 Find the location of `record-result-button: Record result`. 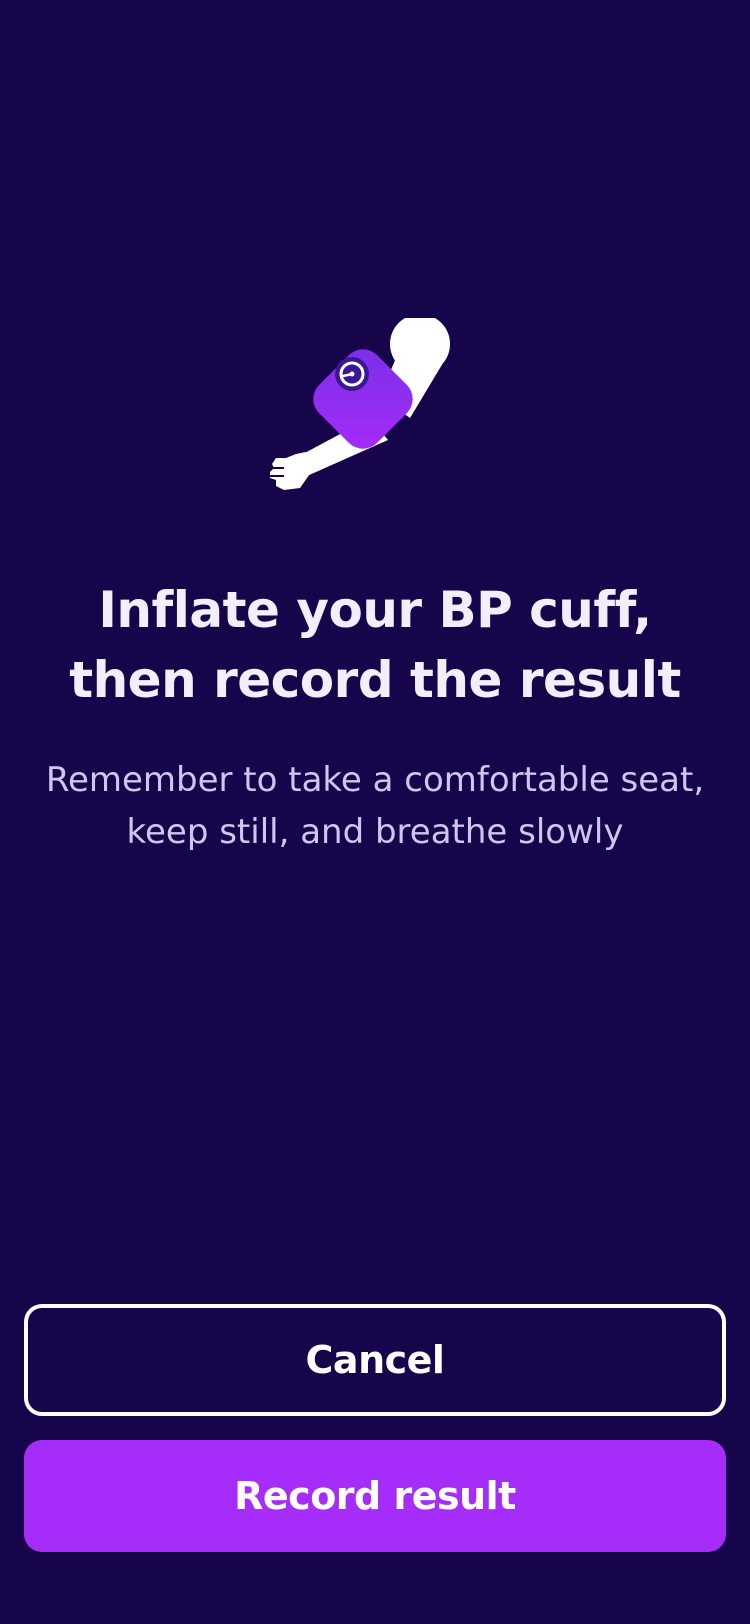

record-result-button: Record result is located at coordinates (375, 1496).